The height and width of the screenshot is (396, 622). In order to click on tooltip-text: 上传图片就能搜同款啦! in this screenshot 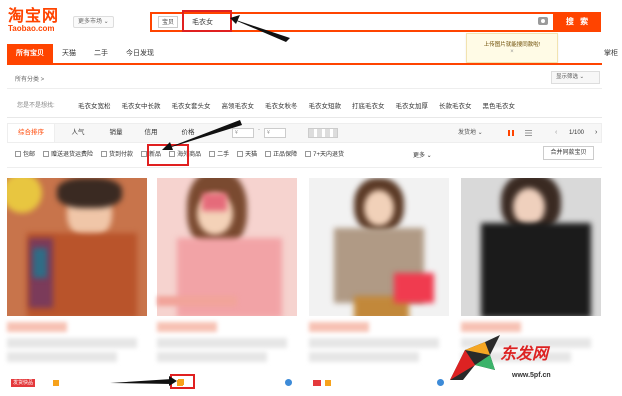, I will do `click(512, 45)`.